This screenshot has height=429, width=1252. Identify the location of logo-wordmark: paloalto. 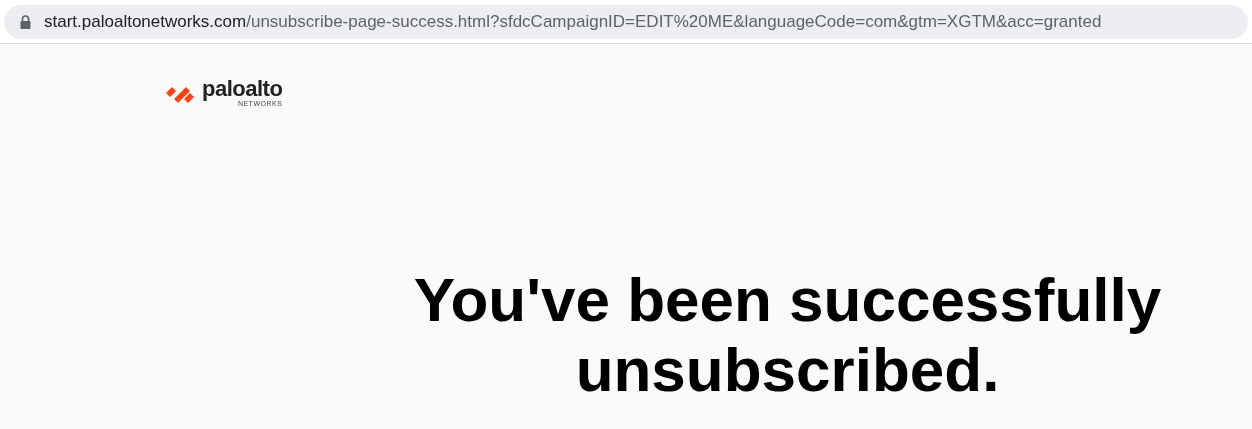
(242, 89).